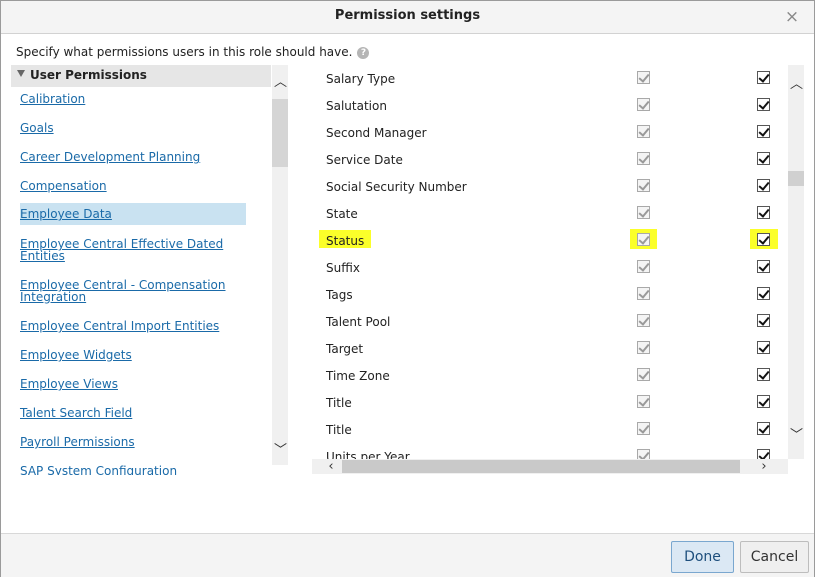 The height and width of the screenshot is (577, 815). Describe the element at coordinates (376, 133) in the screenshot. I see `field-name: Second Manager` at that location.